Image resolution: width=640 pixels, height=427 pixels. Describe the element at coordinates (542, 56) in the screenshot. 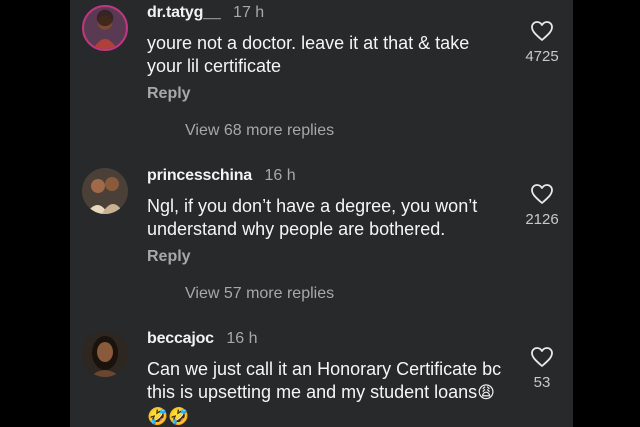

I see `like-count: 4725` at that location.